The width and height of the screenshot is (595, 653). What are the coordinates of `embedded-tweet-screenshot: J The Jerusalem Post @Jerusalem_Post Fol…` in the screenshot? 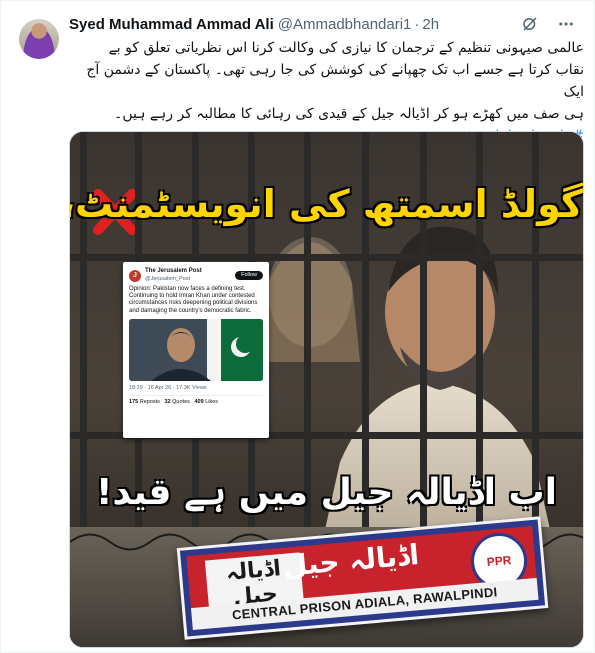 It's located at (196, 350).